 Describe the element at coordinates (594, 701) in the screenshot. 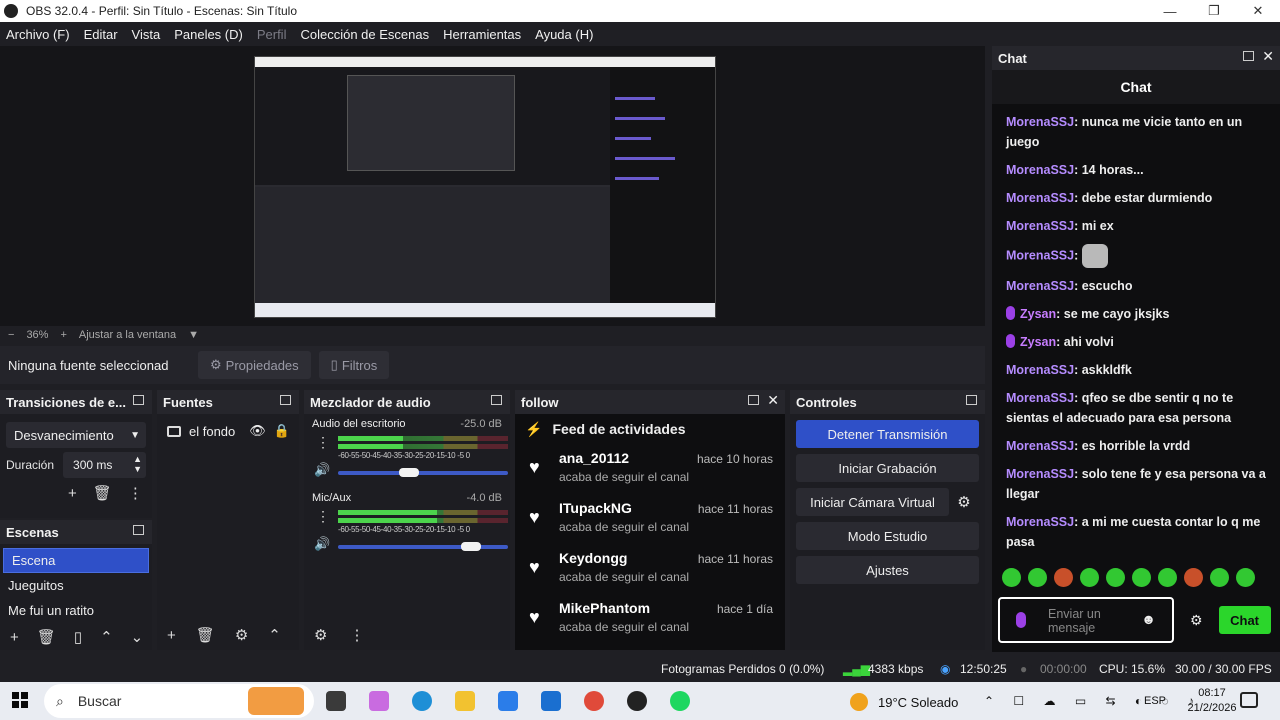

I see `chrome-icon` at that location.